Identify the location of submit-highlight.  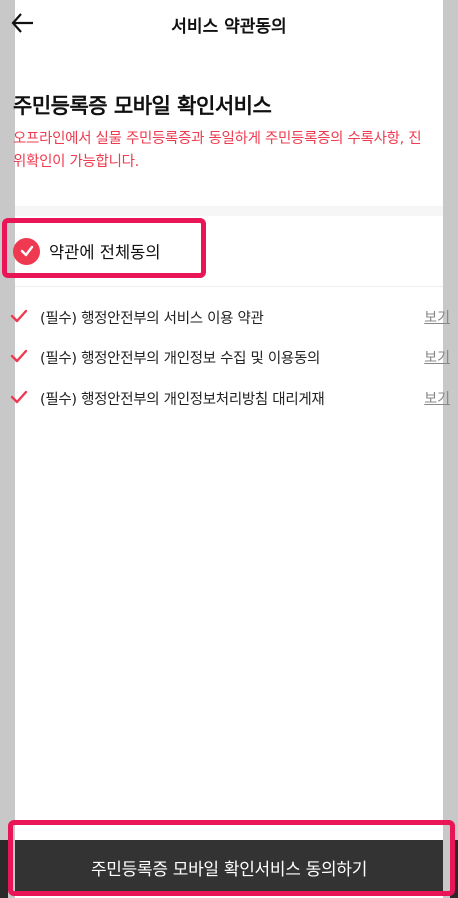
(231, 858).